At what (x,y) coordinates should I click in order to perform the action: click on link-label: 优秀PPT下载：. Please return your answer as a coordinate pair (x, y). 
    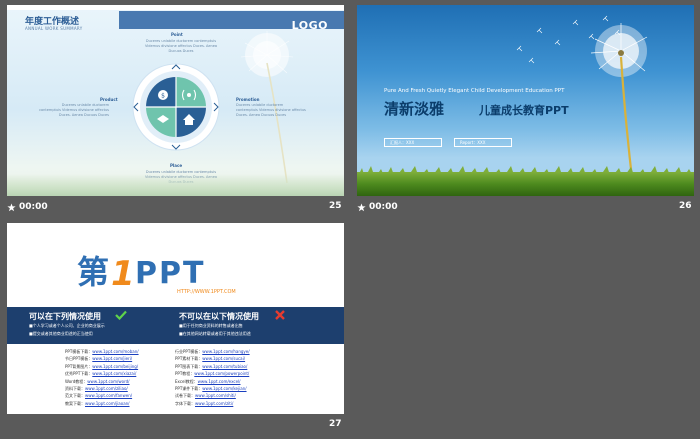
    Looking at the image, I should click on (79, 374).